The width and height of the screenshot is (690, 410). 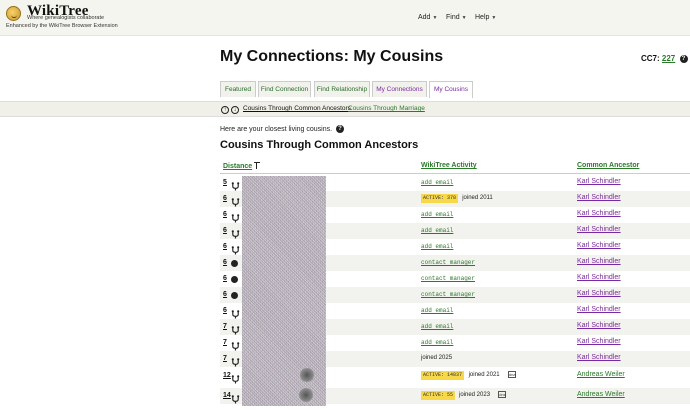 I want to click on tab-label: Find Relationship, so click(x=342, y=89).